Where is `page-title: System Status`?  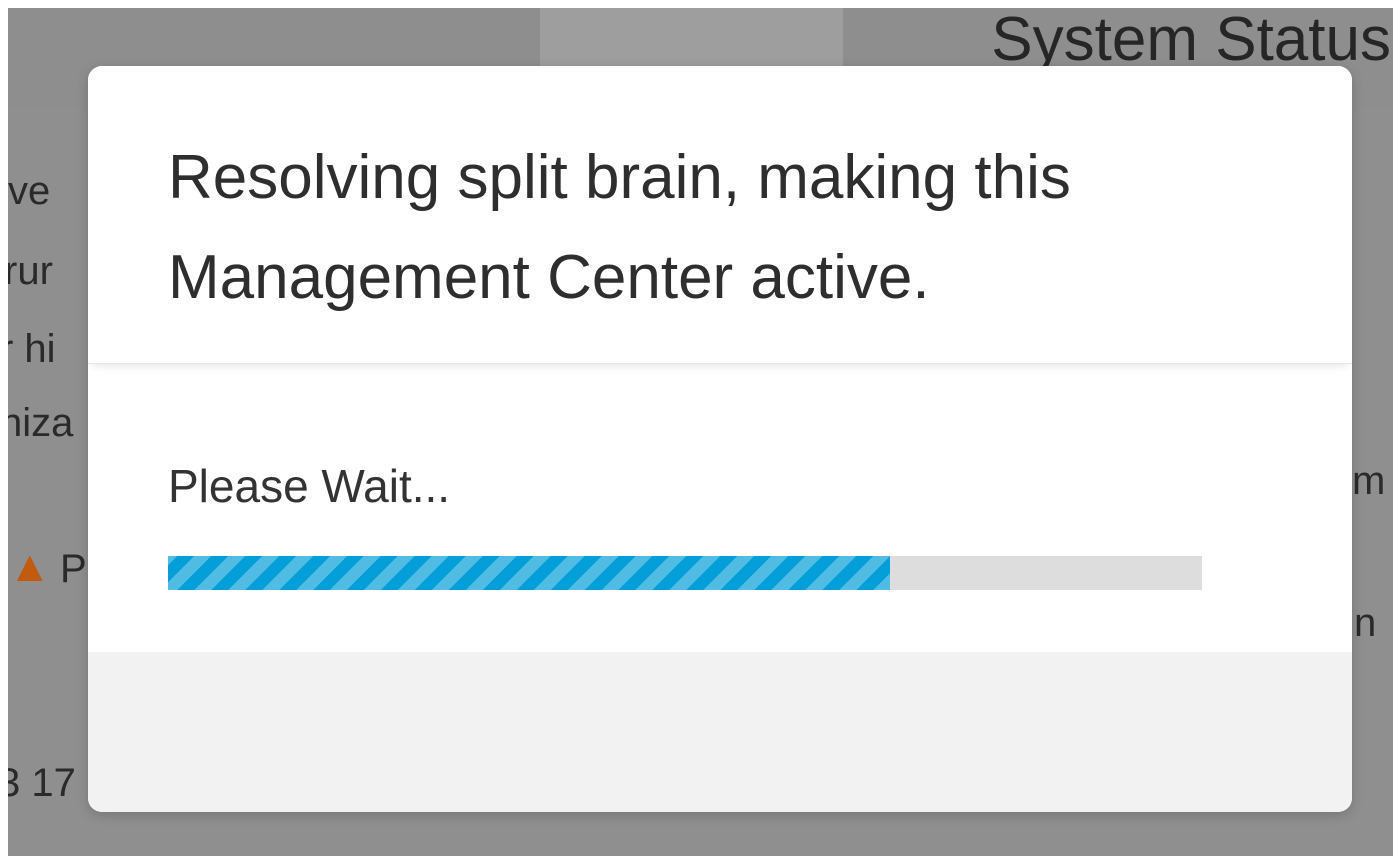
page-title: System Status is located at coordinates (1191, 41).